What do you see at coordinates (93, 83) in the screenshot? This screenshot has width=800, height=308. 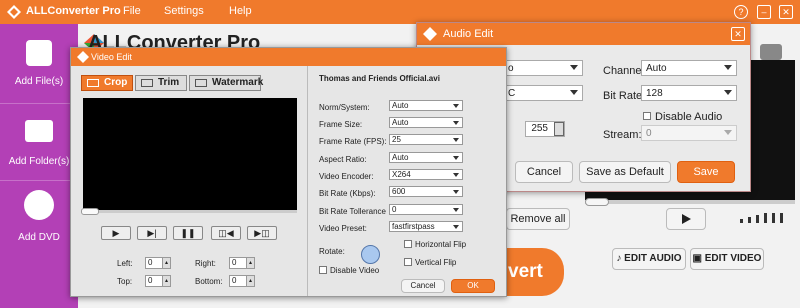 I see `crop-icon` at bounding box center [93, 83].